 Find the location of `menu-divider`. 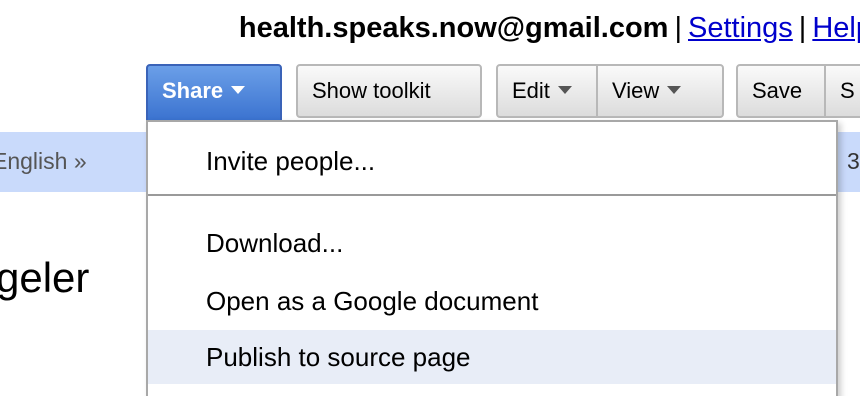

menu-divider is located at coordinates (492, 195).